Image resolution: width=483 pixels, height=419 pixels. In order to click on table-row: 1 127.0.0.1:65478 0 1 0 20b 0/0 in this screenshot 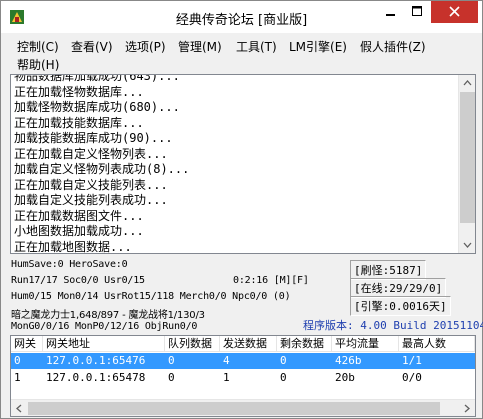, I will do `click(243, 378)`.